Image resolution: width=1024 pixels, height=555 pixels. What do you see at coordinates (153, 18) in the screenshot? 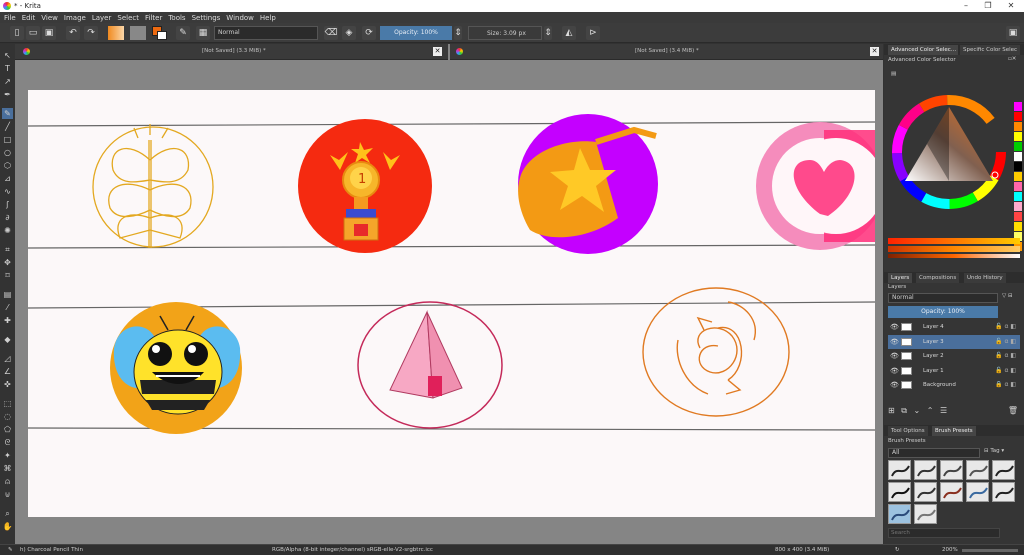
I see `menu-filter: Filter` at bounding box center [153, 18].